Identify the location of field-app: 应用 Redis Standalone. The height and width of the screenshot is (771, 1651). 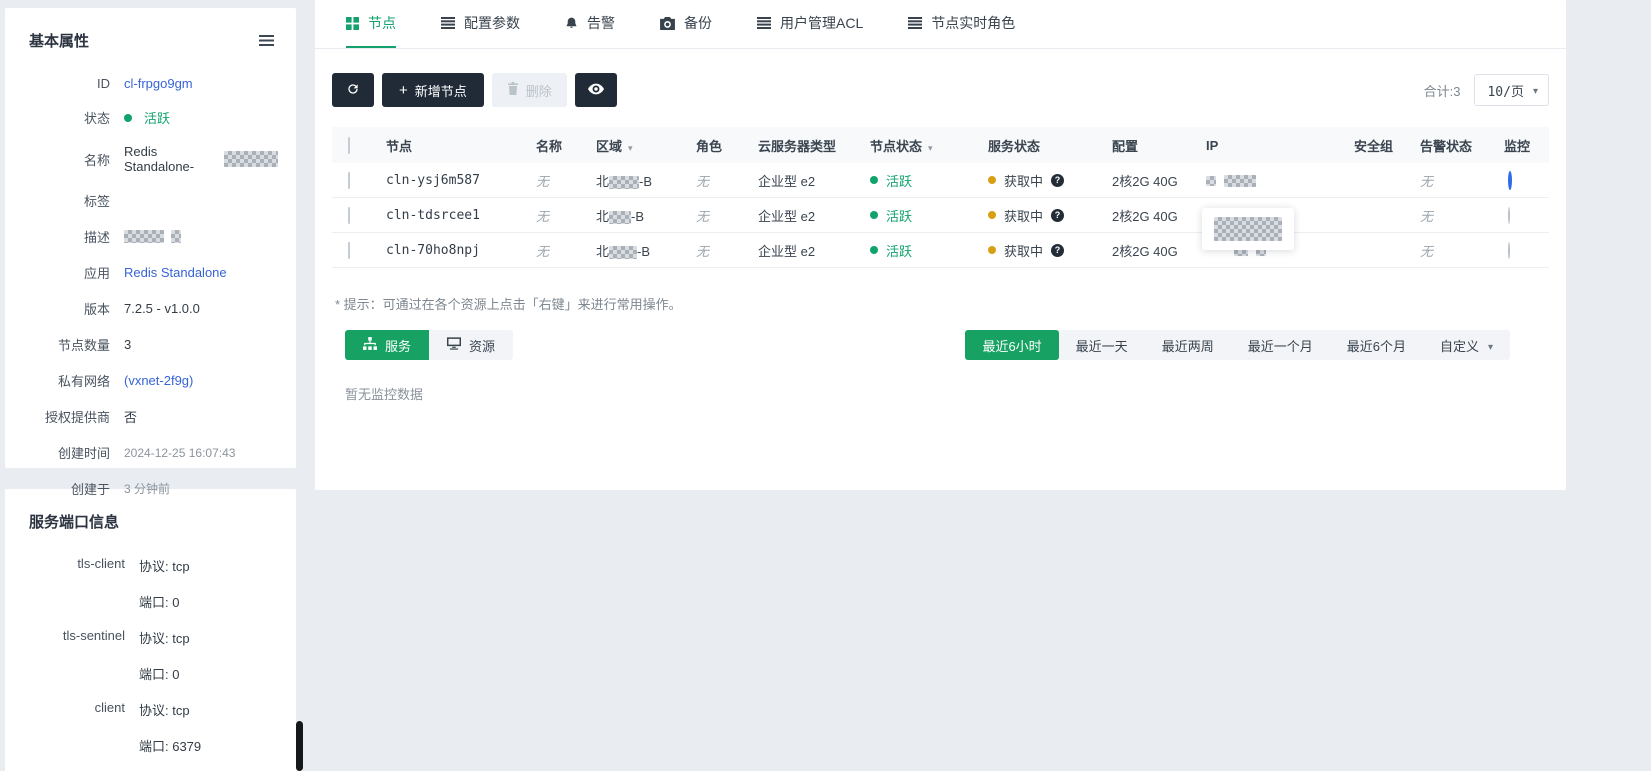
(146, 272).